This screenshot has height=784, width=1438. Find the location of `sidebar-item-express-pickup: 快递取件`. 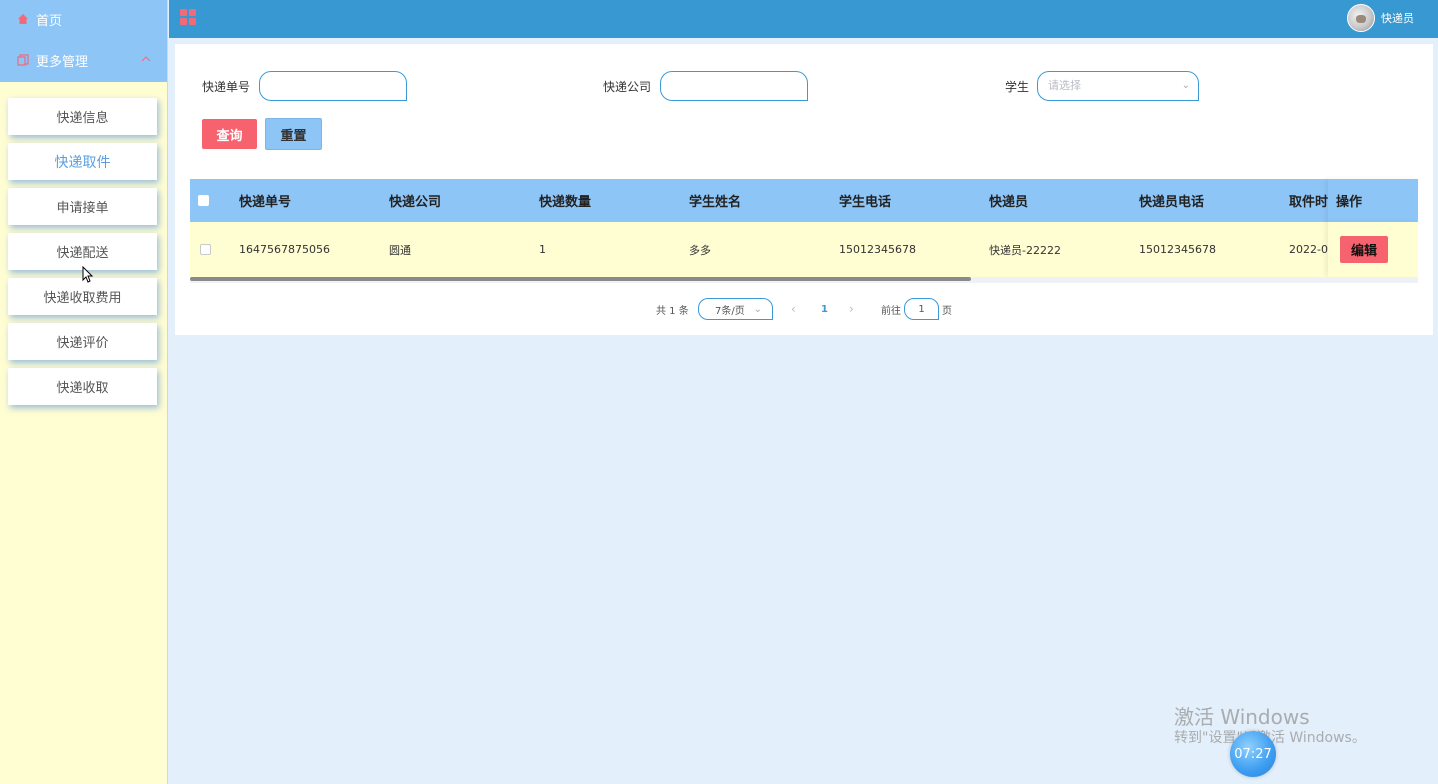

sidebar-item-express-pickup: 快递取件 is located at coordinates (82, 161).